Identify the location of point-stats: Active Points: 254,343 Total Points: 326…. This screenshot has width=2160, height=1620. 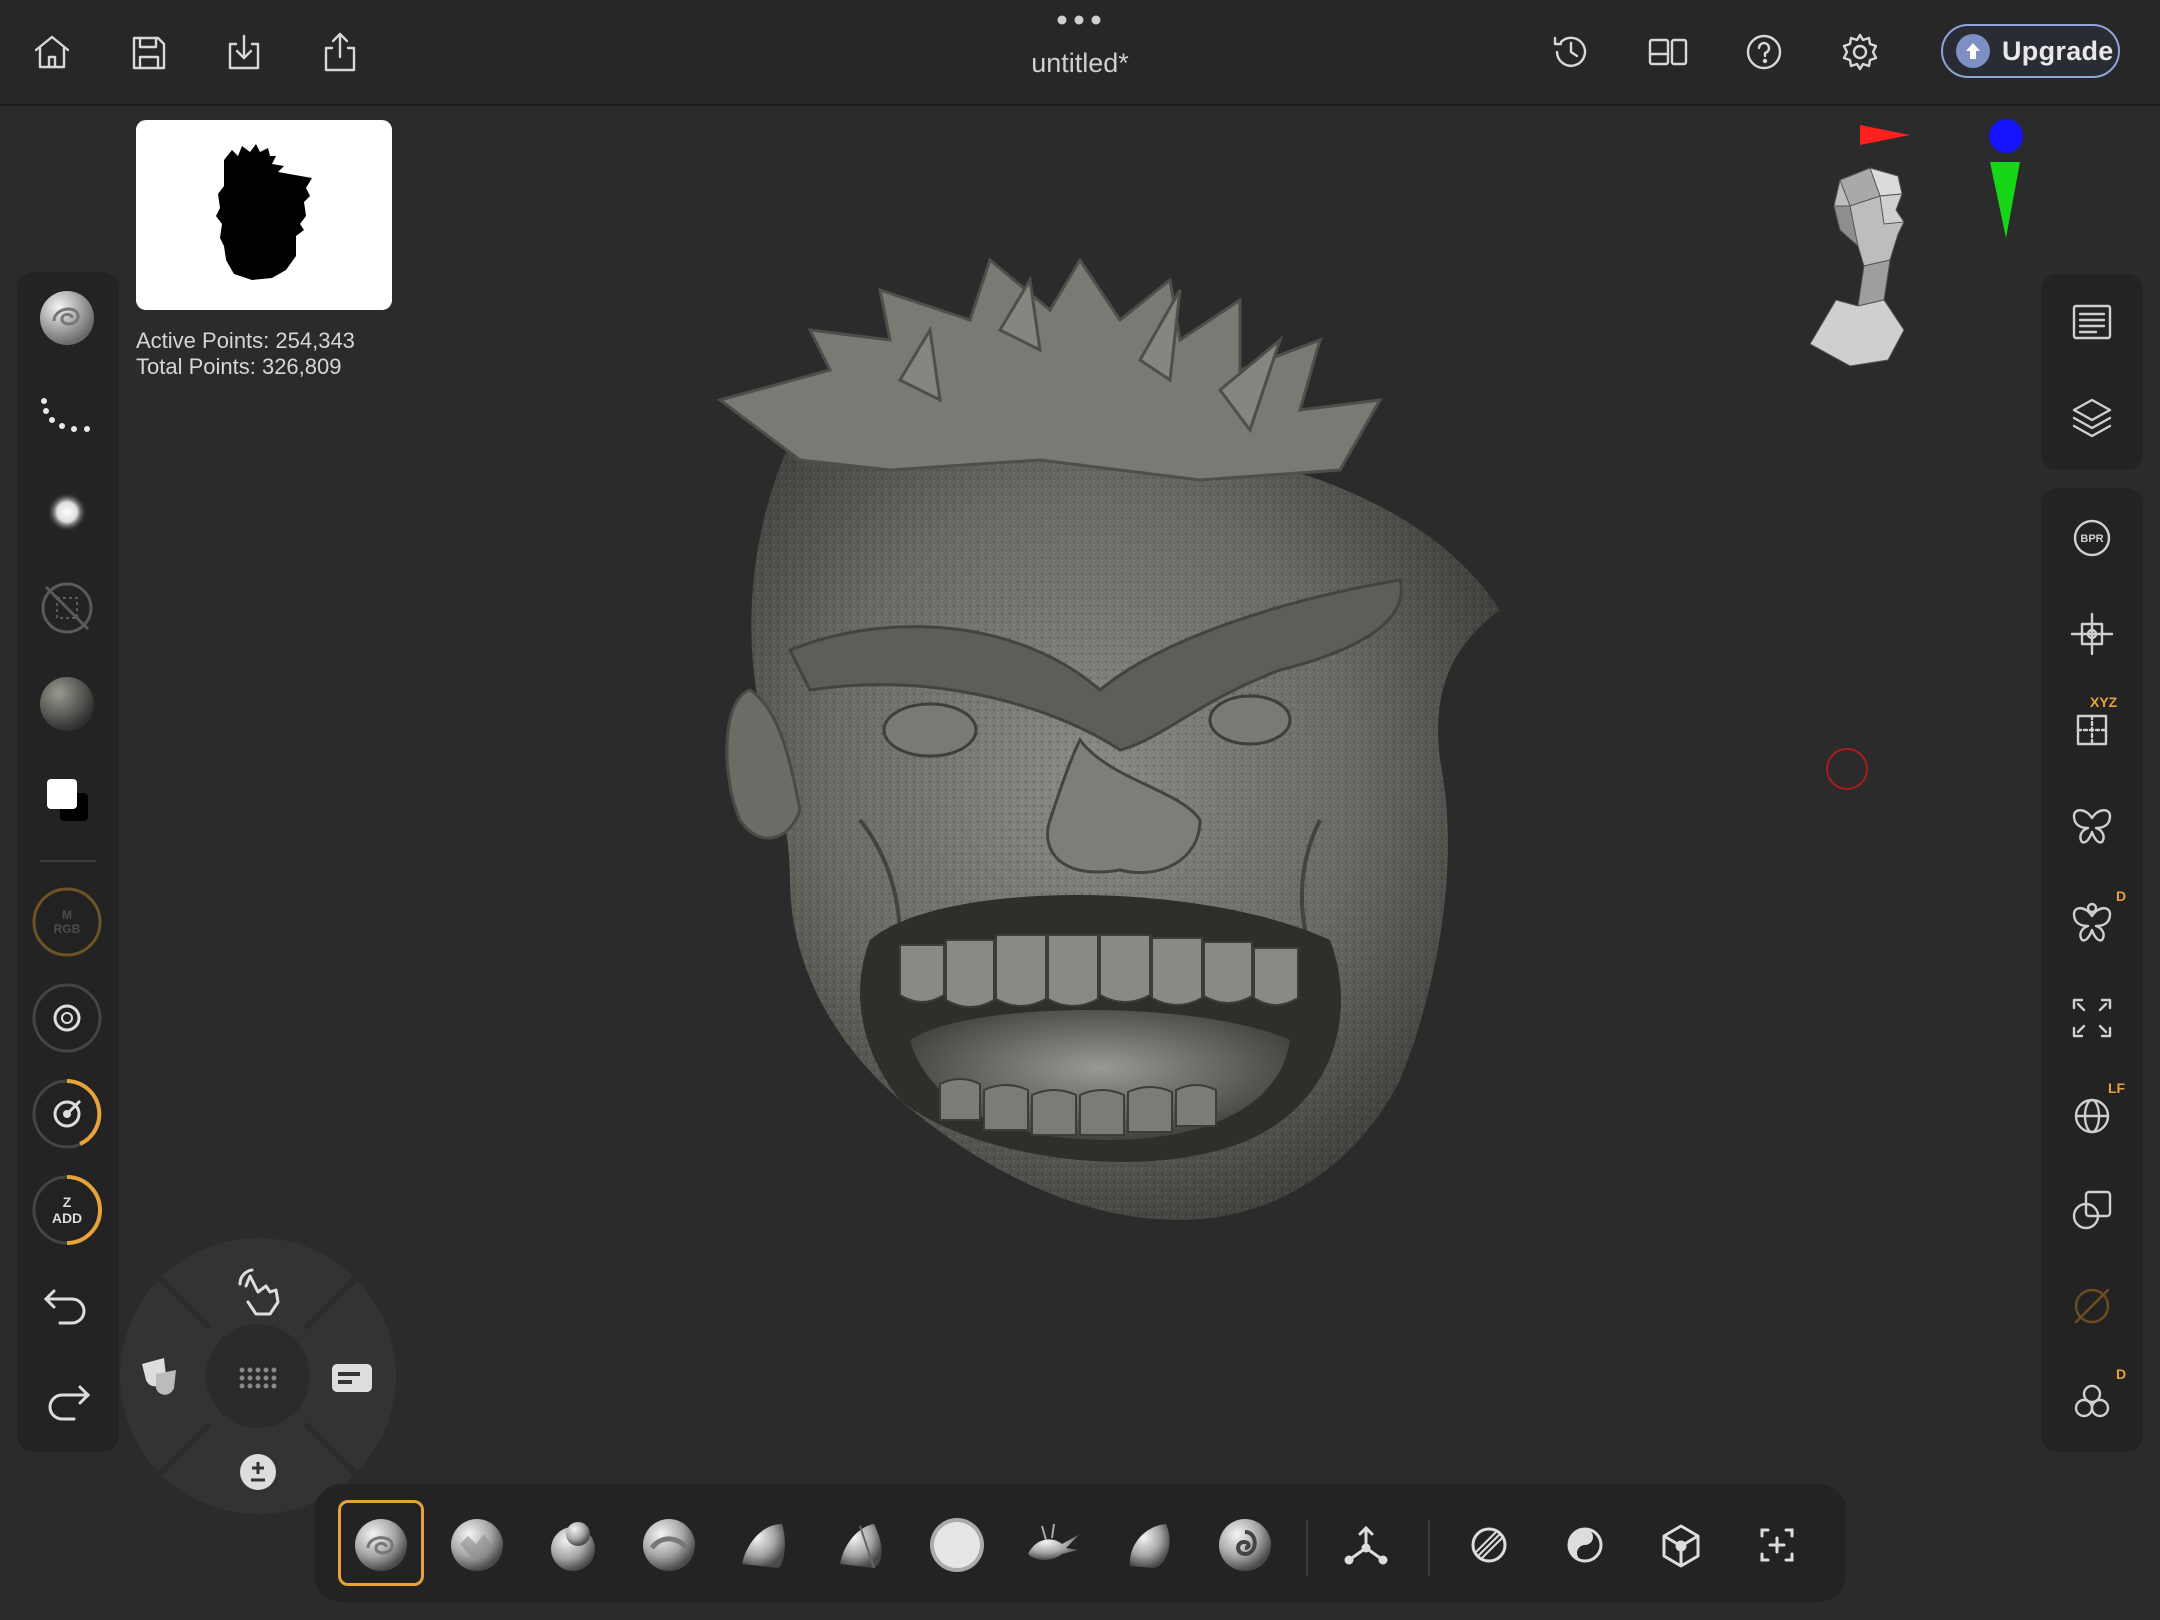
(245, 354).